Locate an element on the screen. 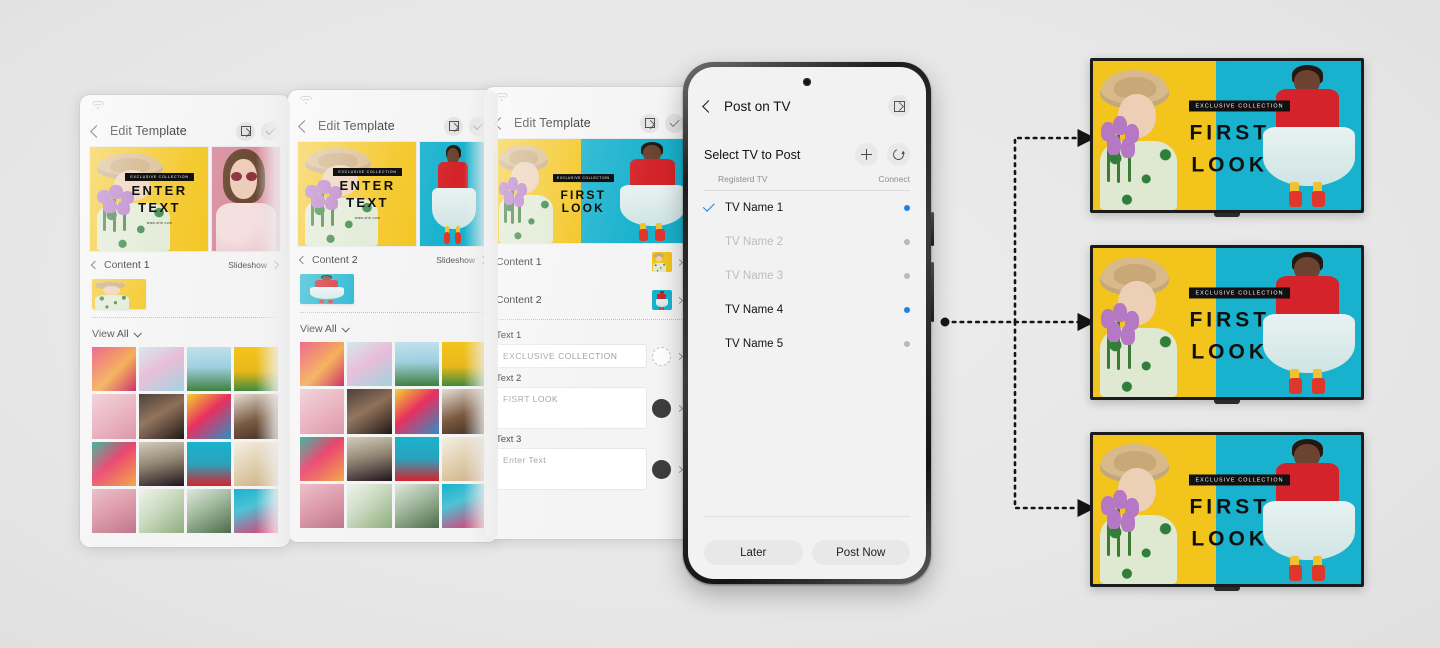 The width and height of the screenshot is (1440, 648). post-now-button: Post Now is located at coordinates (860, 552).